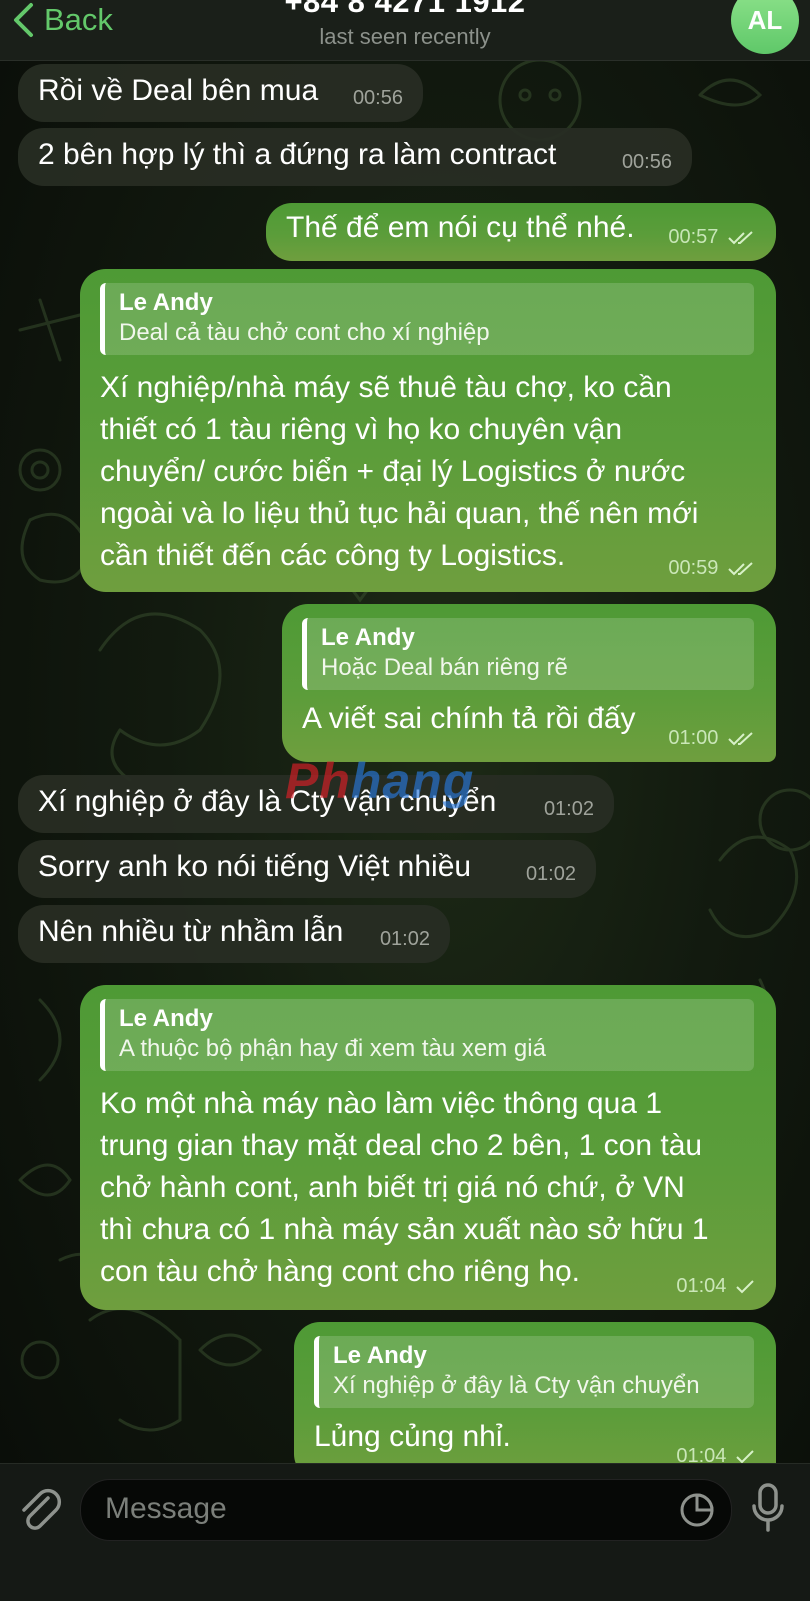 This screenshot has height=1601, width=810. I want to click on message-input: Message, so click(406, 1510).